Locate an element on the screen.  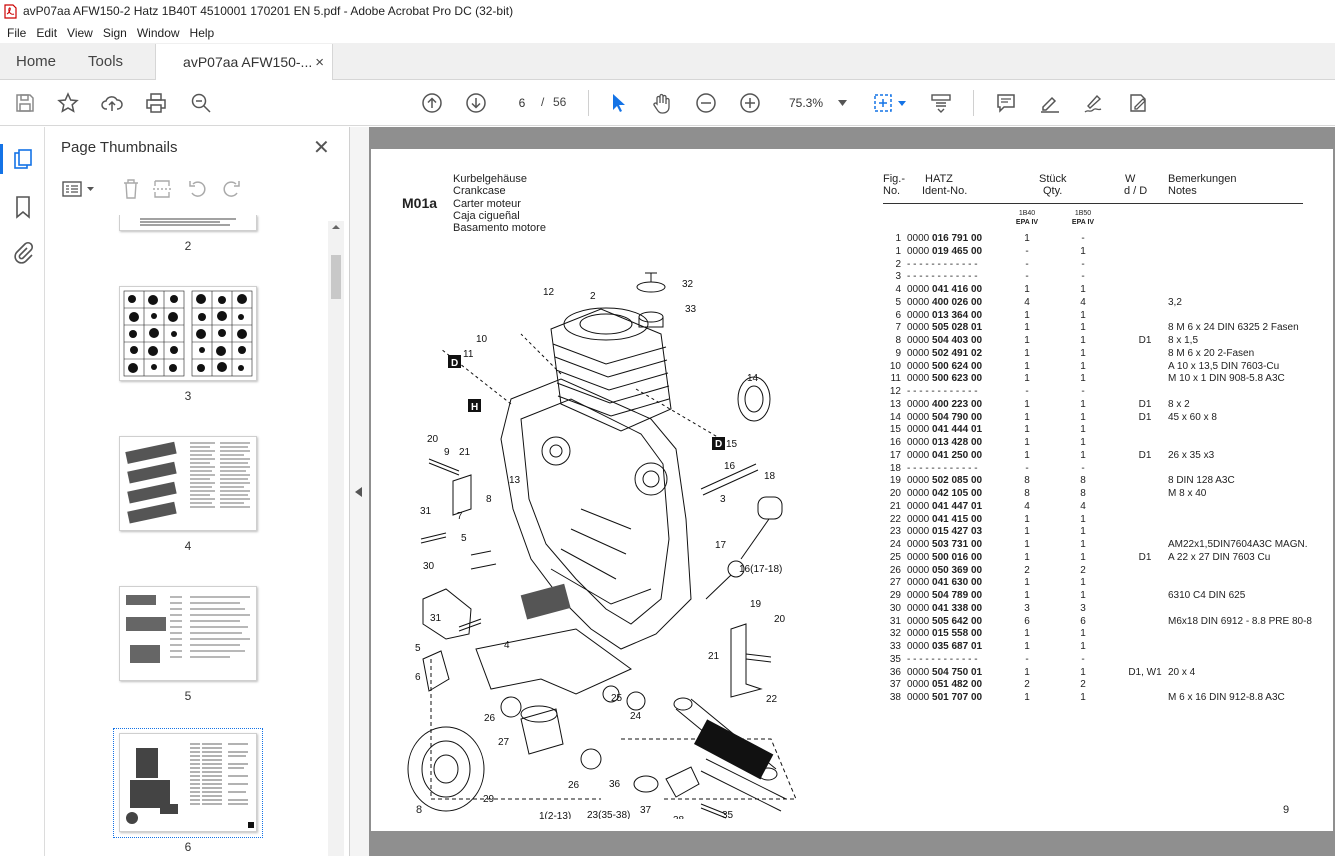
menu-bar: File Edit View Sign Window Help is located at coordinates (667, 32).